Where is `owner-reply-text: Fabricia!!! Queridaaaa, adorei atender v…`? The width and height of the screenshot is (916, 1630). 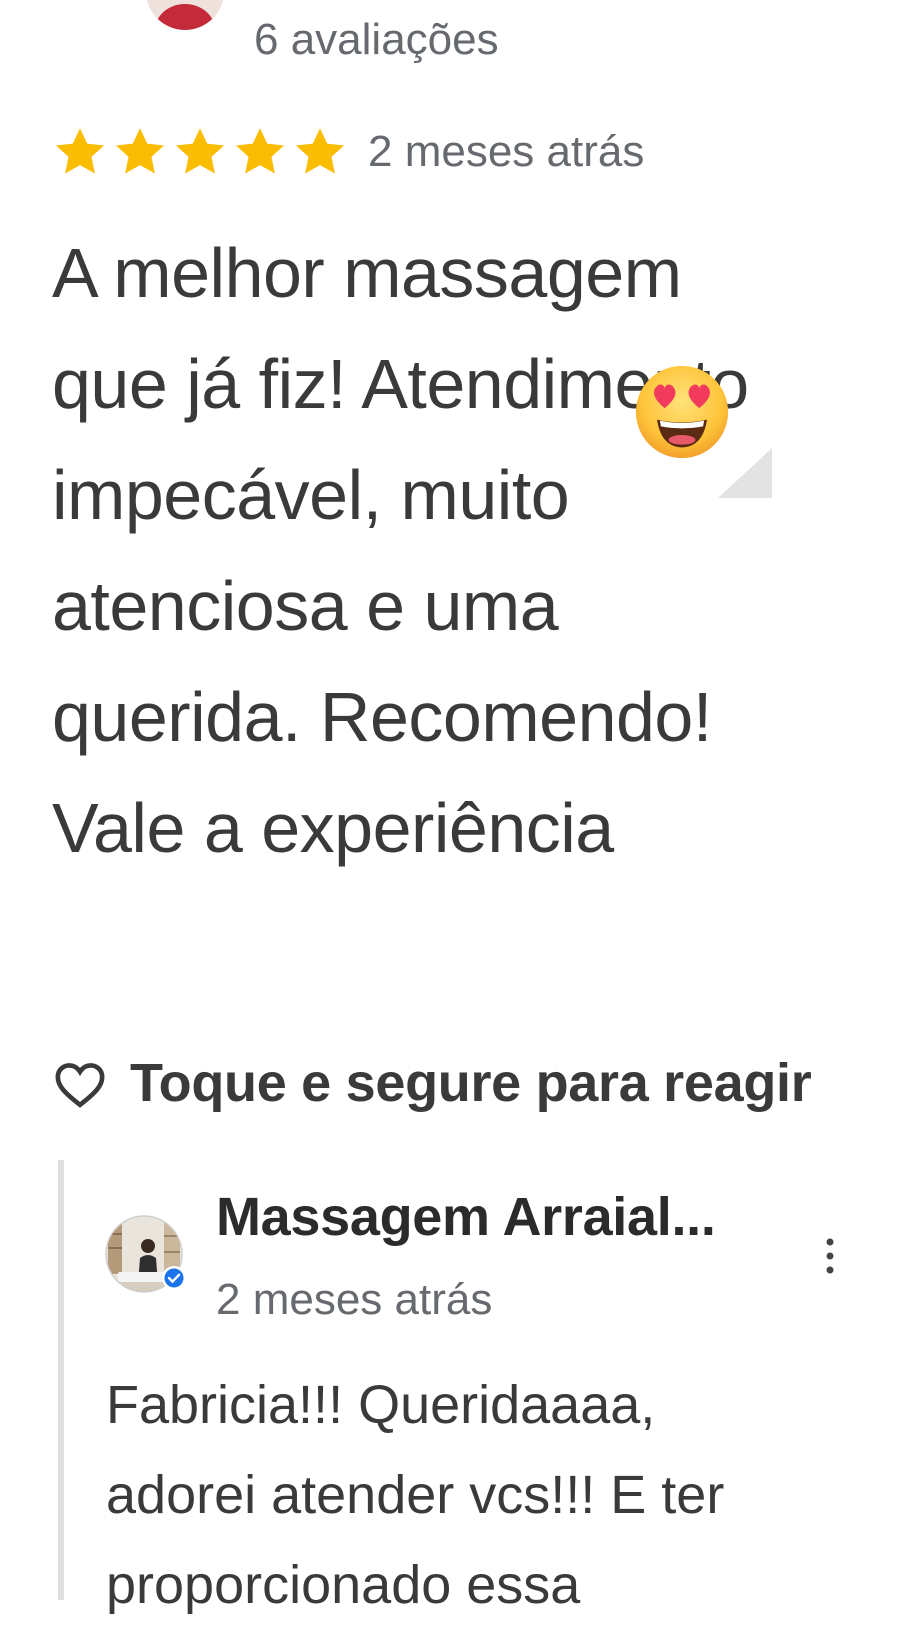
owner-reply-text: Fabricia!!! Queridaaaa, adorei atender v… is located at coordinates (415, 1495).